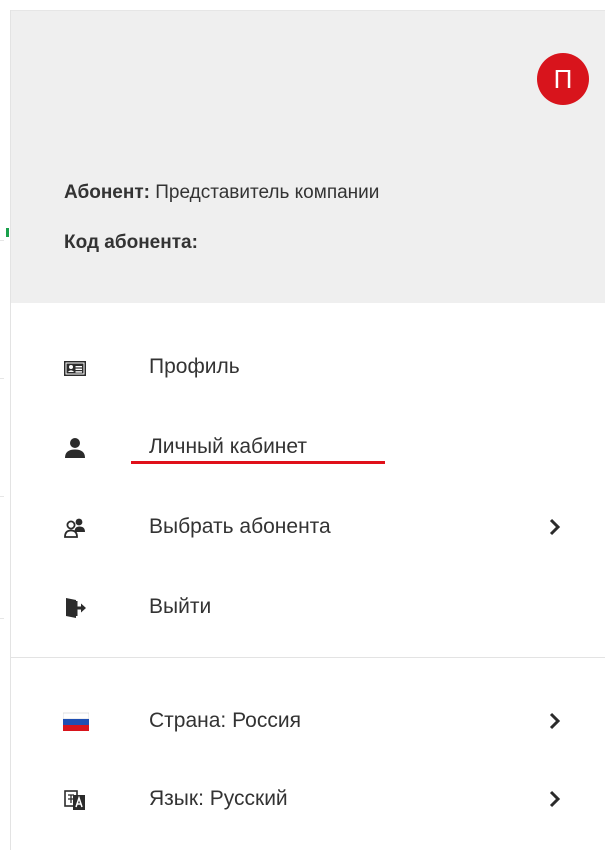 The height and width of the screenshot is (850, 605). Describe the element at coordinates (75, 368) in the screenshot. I see `id-card-icon` at that location.